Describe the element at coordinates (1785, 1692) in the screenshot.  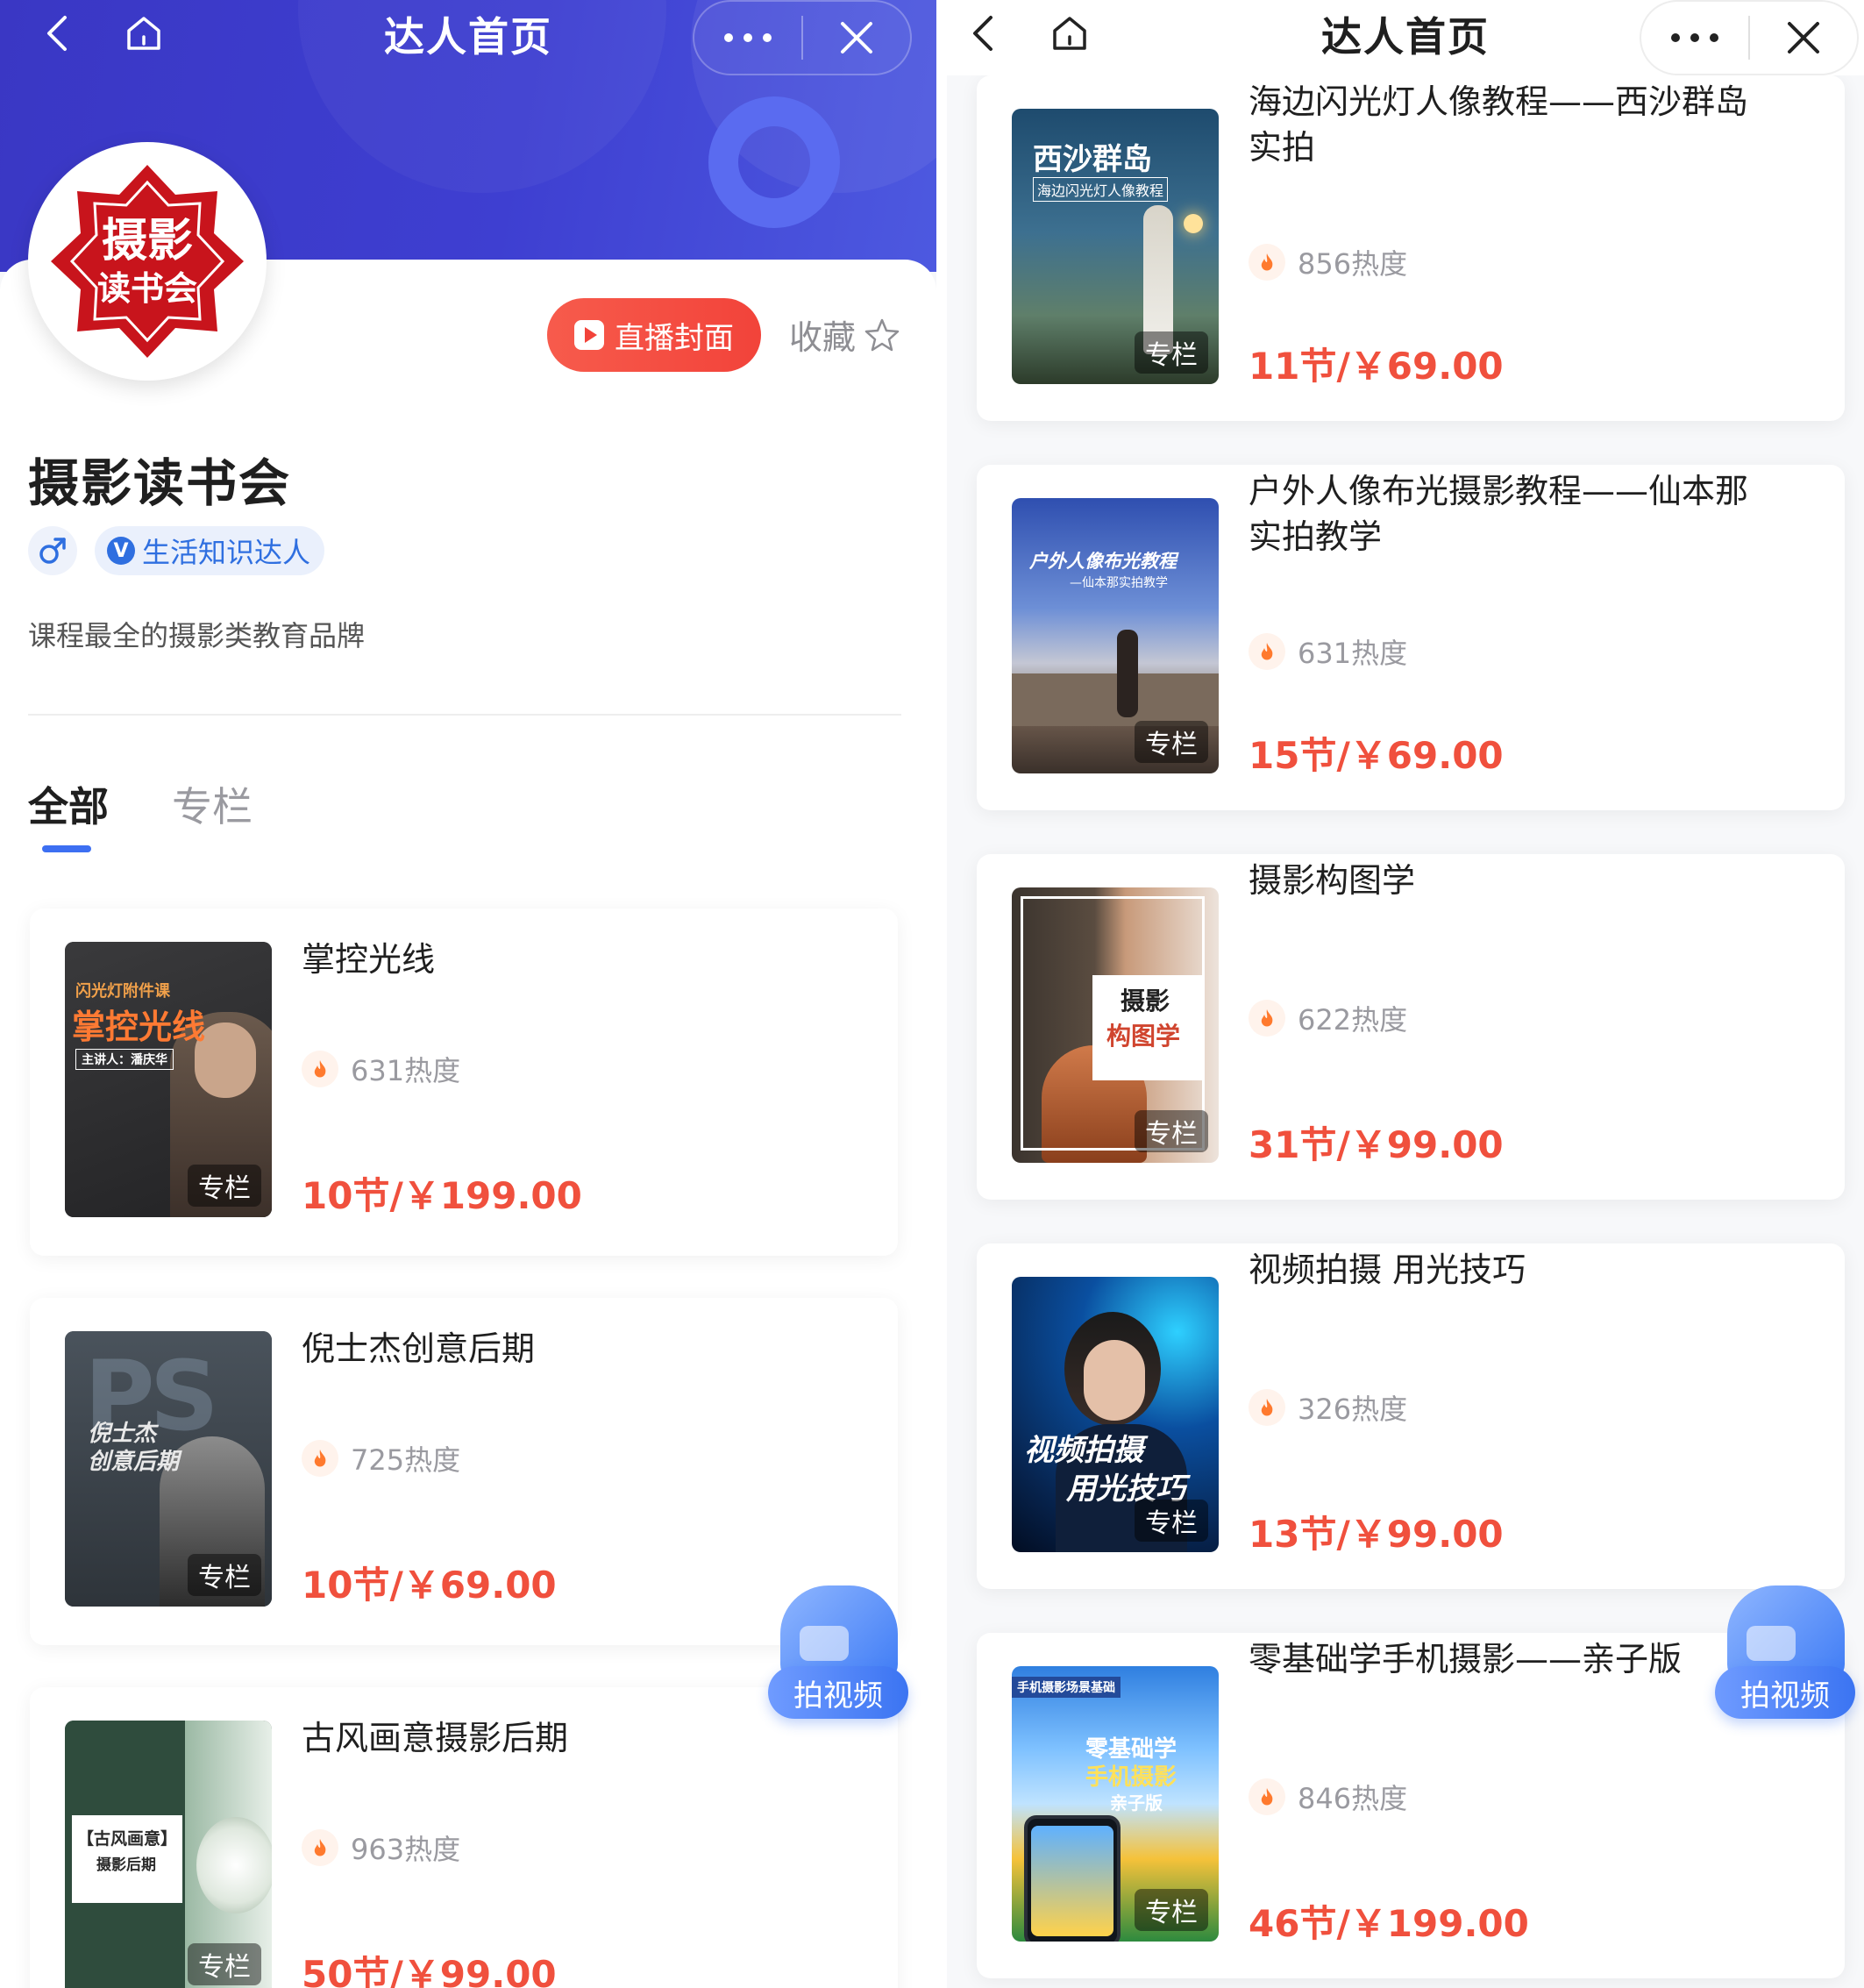
I see `shoot-video-label: 拍视频` at that location.